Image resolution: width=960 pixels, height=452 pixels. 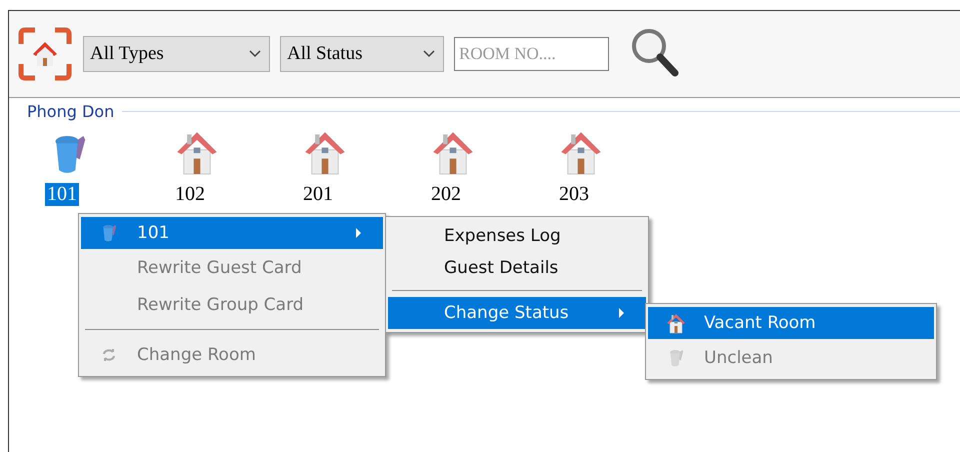 I want to click on app-logo-icon, so click(x=45, y=54).